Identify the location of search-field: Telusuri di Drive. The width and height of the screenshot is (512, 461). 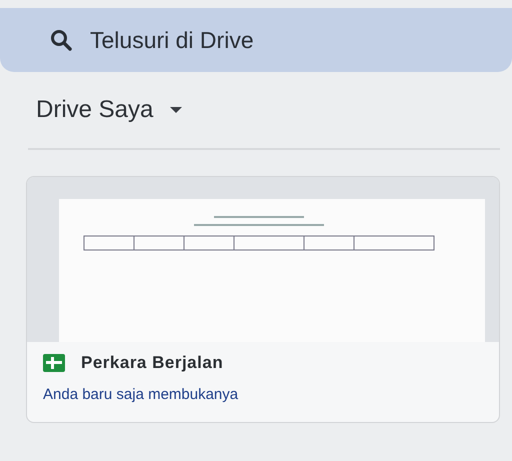
(256, 40).